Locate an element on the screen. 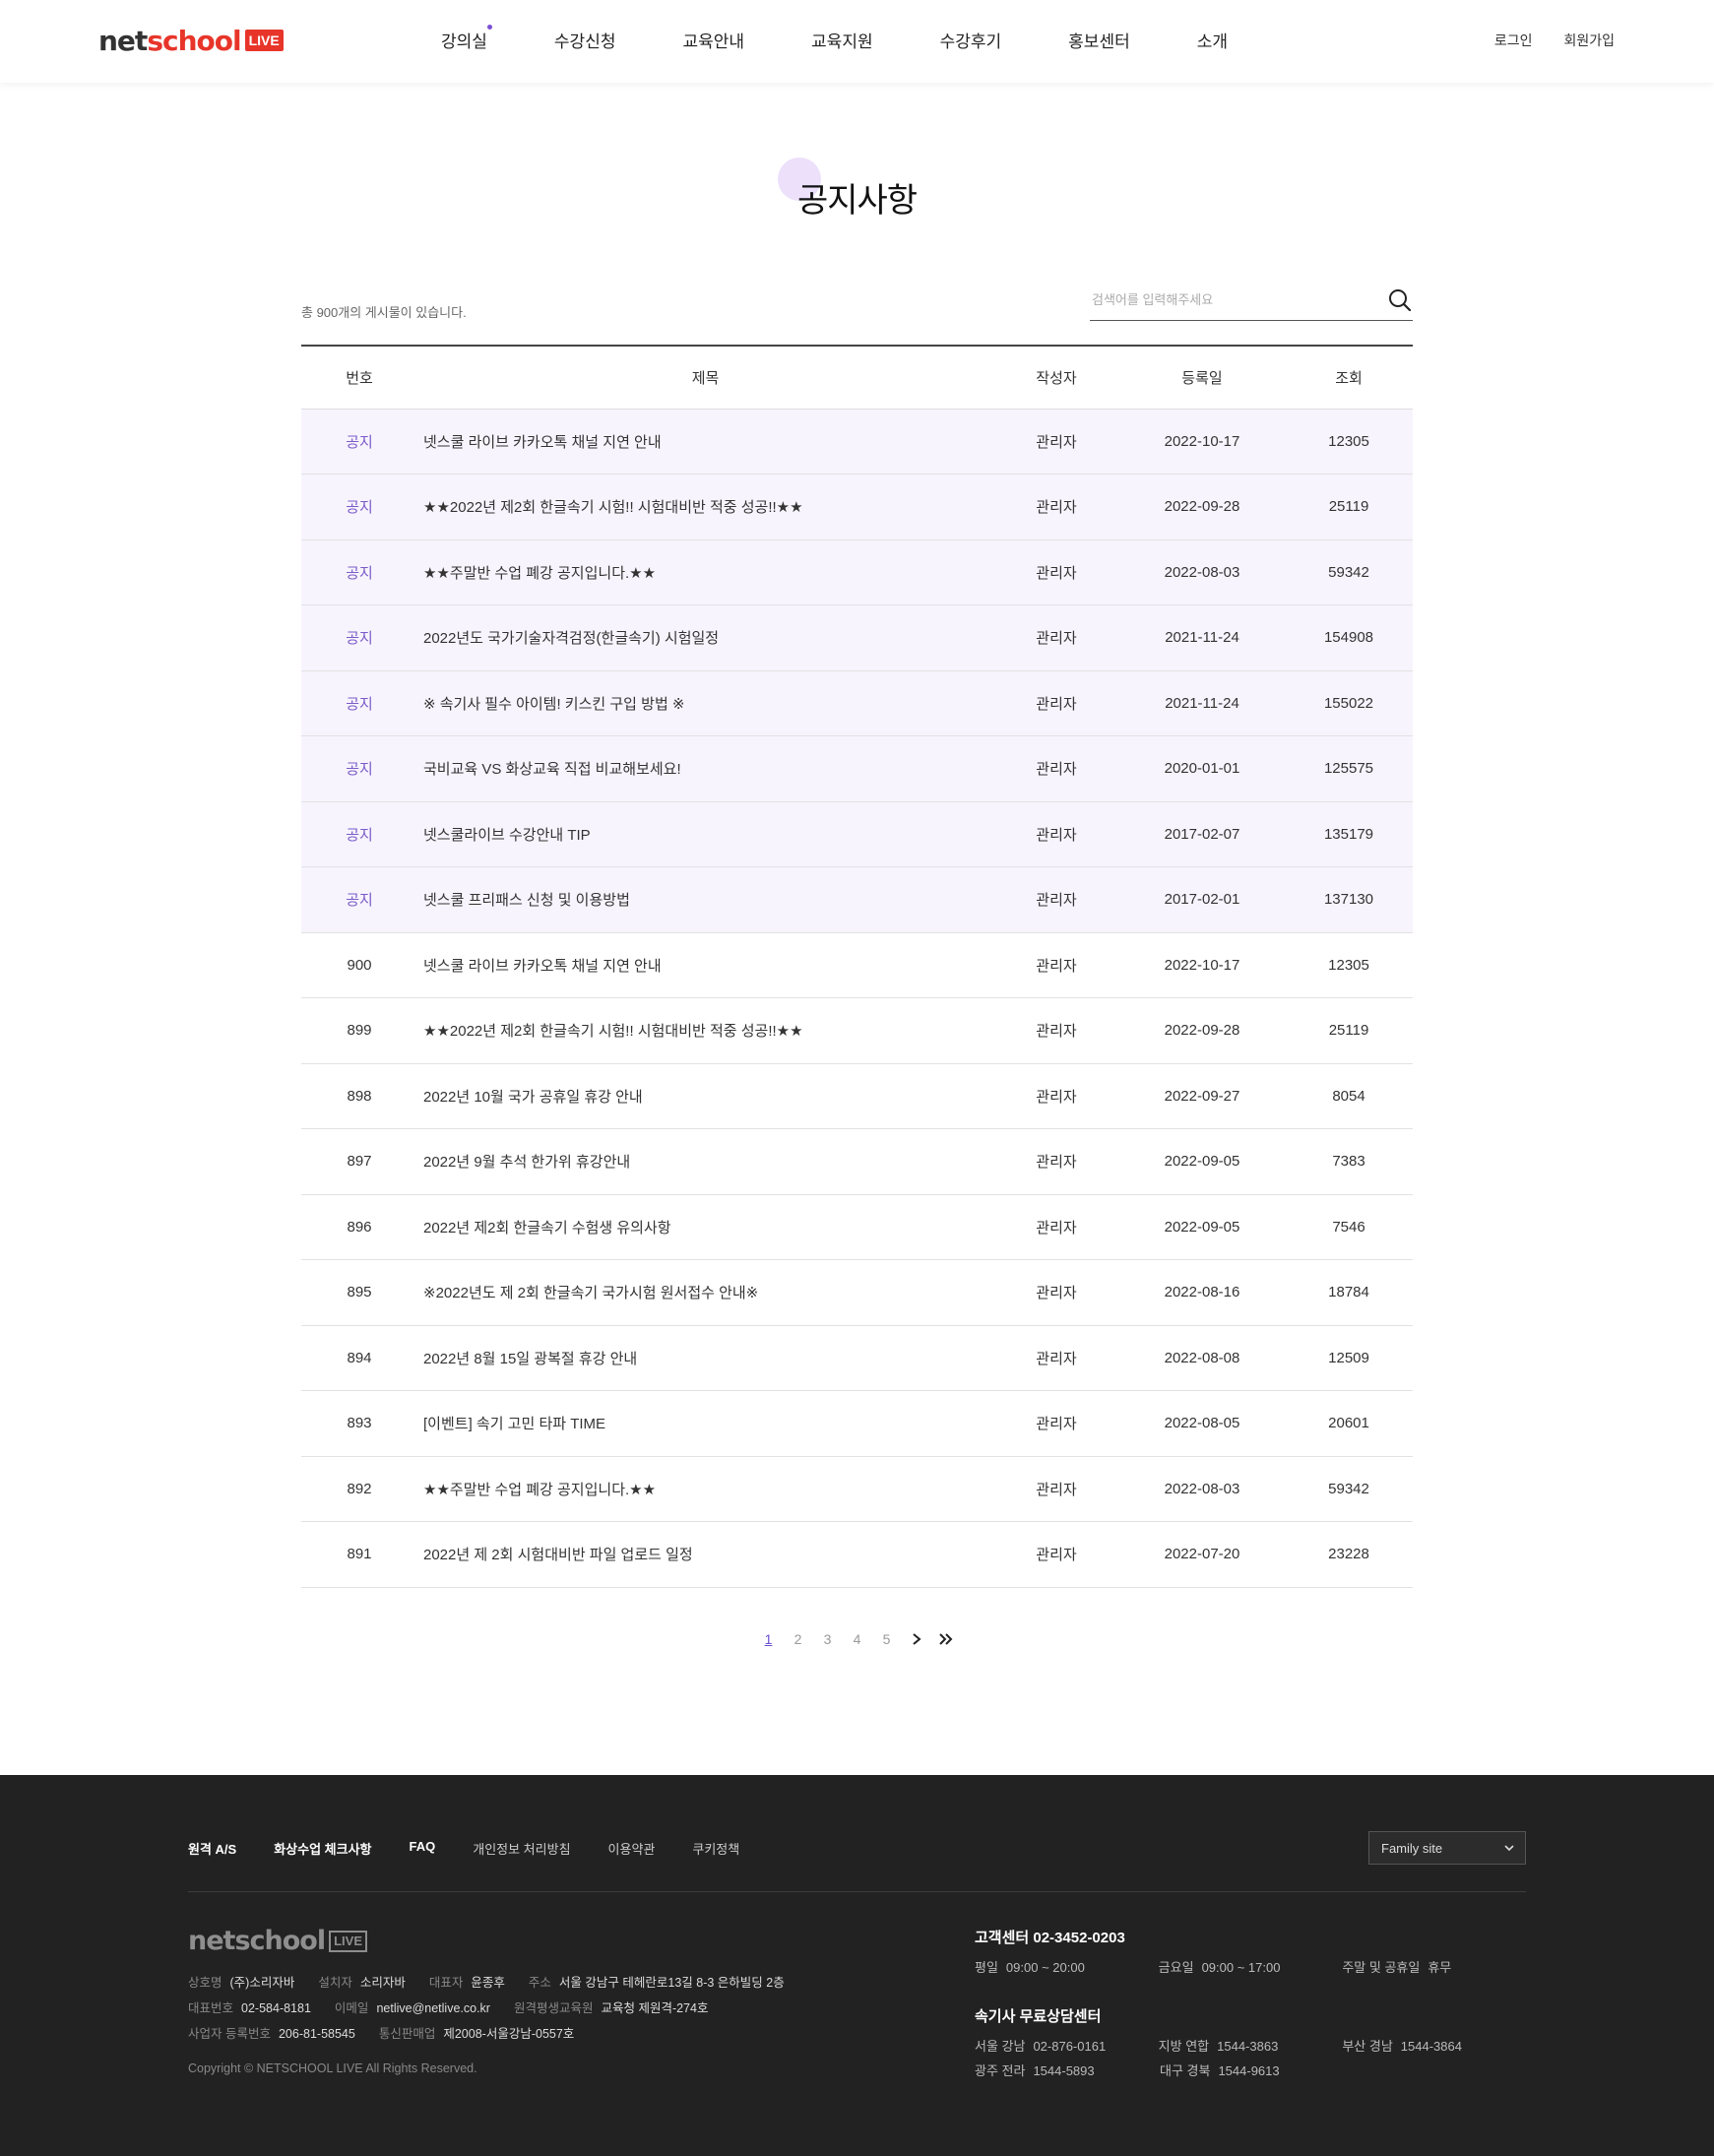  nav-item: 교육지원 is located at coordinates (842, 40).